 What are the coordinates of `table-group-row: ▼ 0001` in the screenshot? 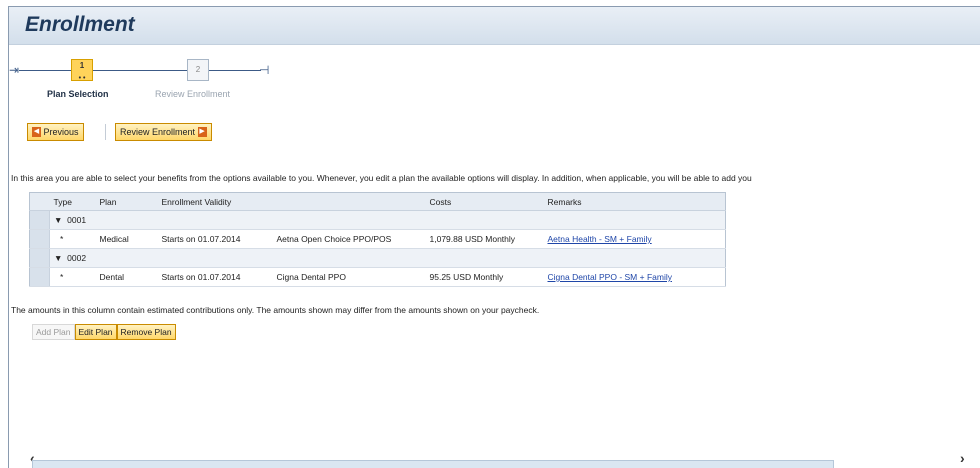 It's located at (377, 220).